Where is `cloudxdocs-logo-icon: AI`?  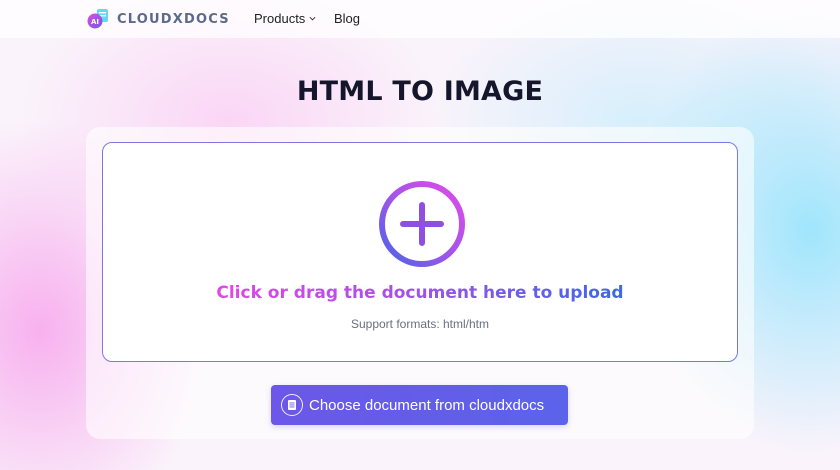 cloudxdocs-logo-icon: AI is located at coordinates (98, 19).